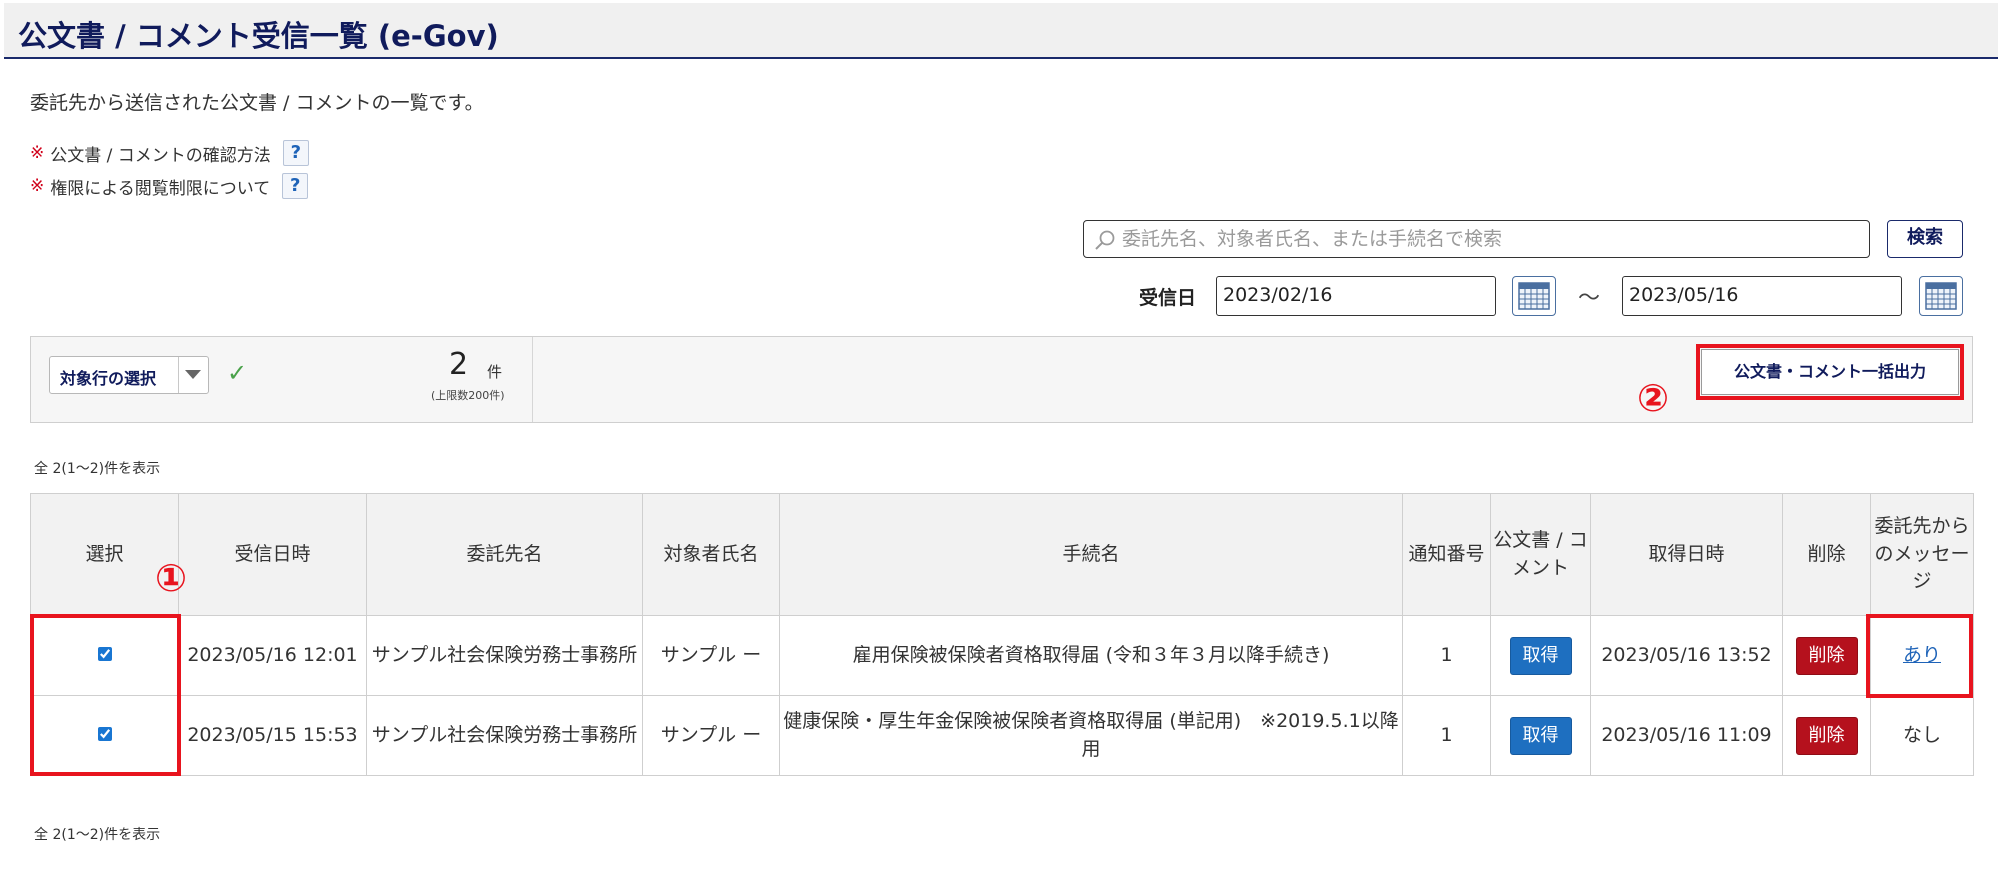  Describe the element at coordinates (237, 373) in the screenshot. I see `check-icon: ✓` at that location.